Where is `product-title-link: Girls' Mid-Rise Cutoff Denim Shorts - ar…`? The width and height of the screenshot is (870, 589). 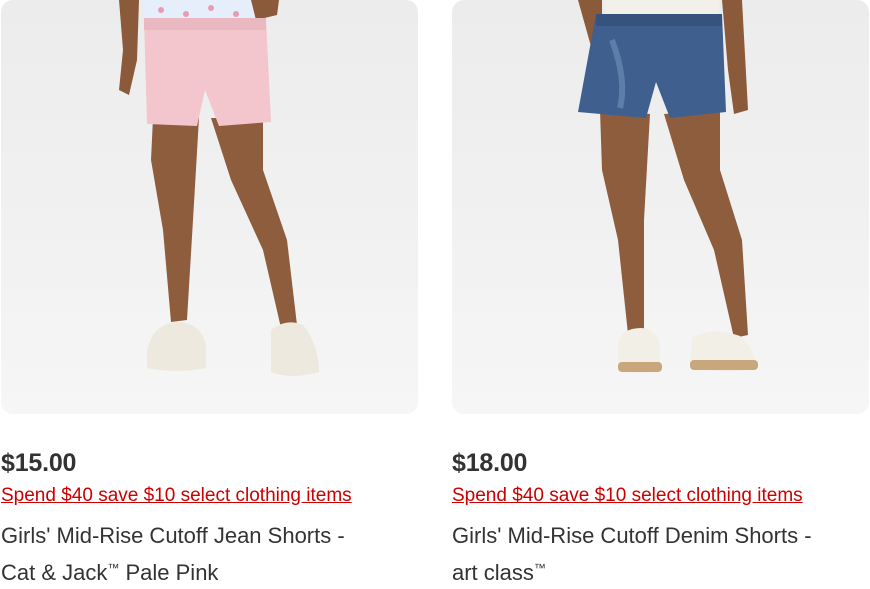 product-title-link: Girls' Mid-Rise Cutoff Denim Shorts - ar… is located at coordinates (657, 554).